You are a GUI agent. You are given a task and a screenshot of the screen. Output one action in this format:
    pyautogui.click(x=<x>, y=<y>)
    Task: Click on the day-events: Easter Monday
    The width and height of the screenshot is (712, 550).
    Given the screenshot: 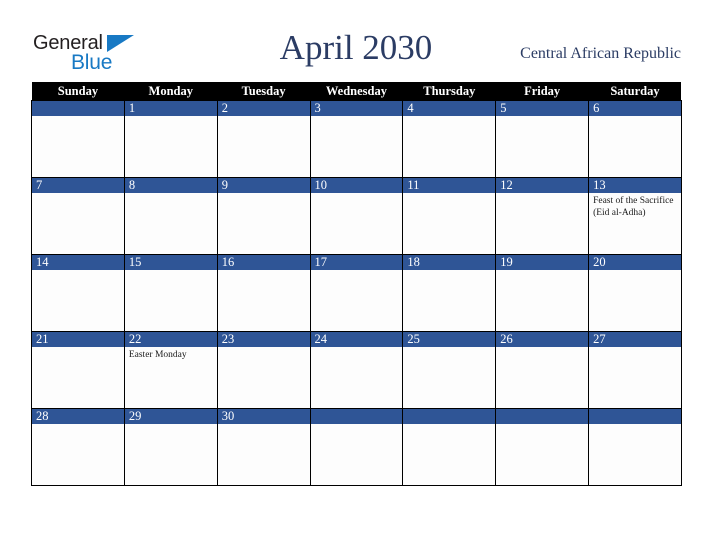 What is the action you would take?
    pyautogui.click(x=171, y=354)
    